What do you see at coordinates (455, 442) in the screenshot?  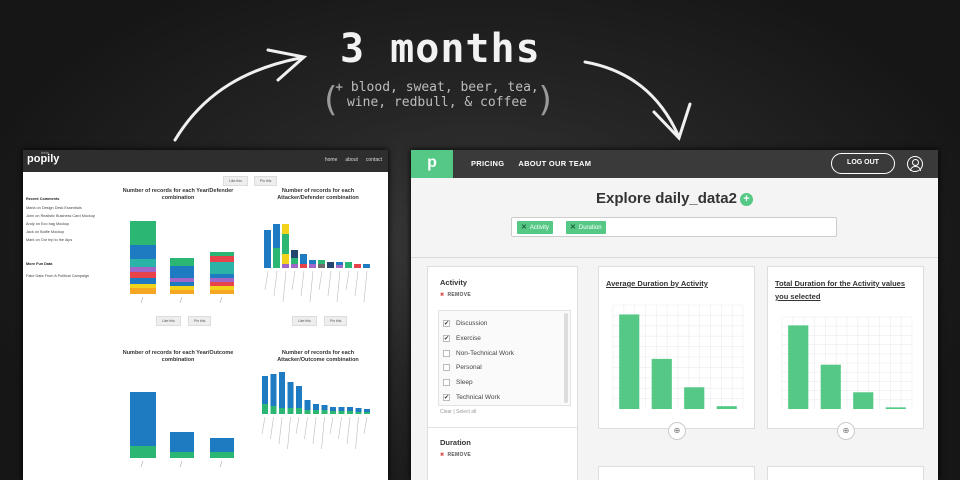 I see `filter-duration-heading: Duration` at bounding box center [455, 442].